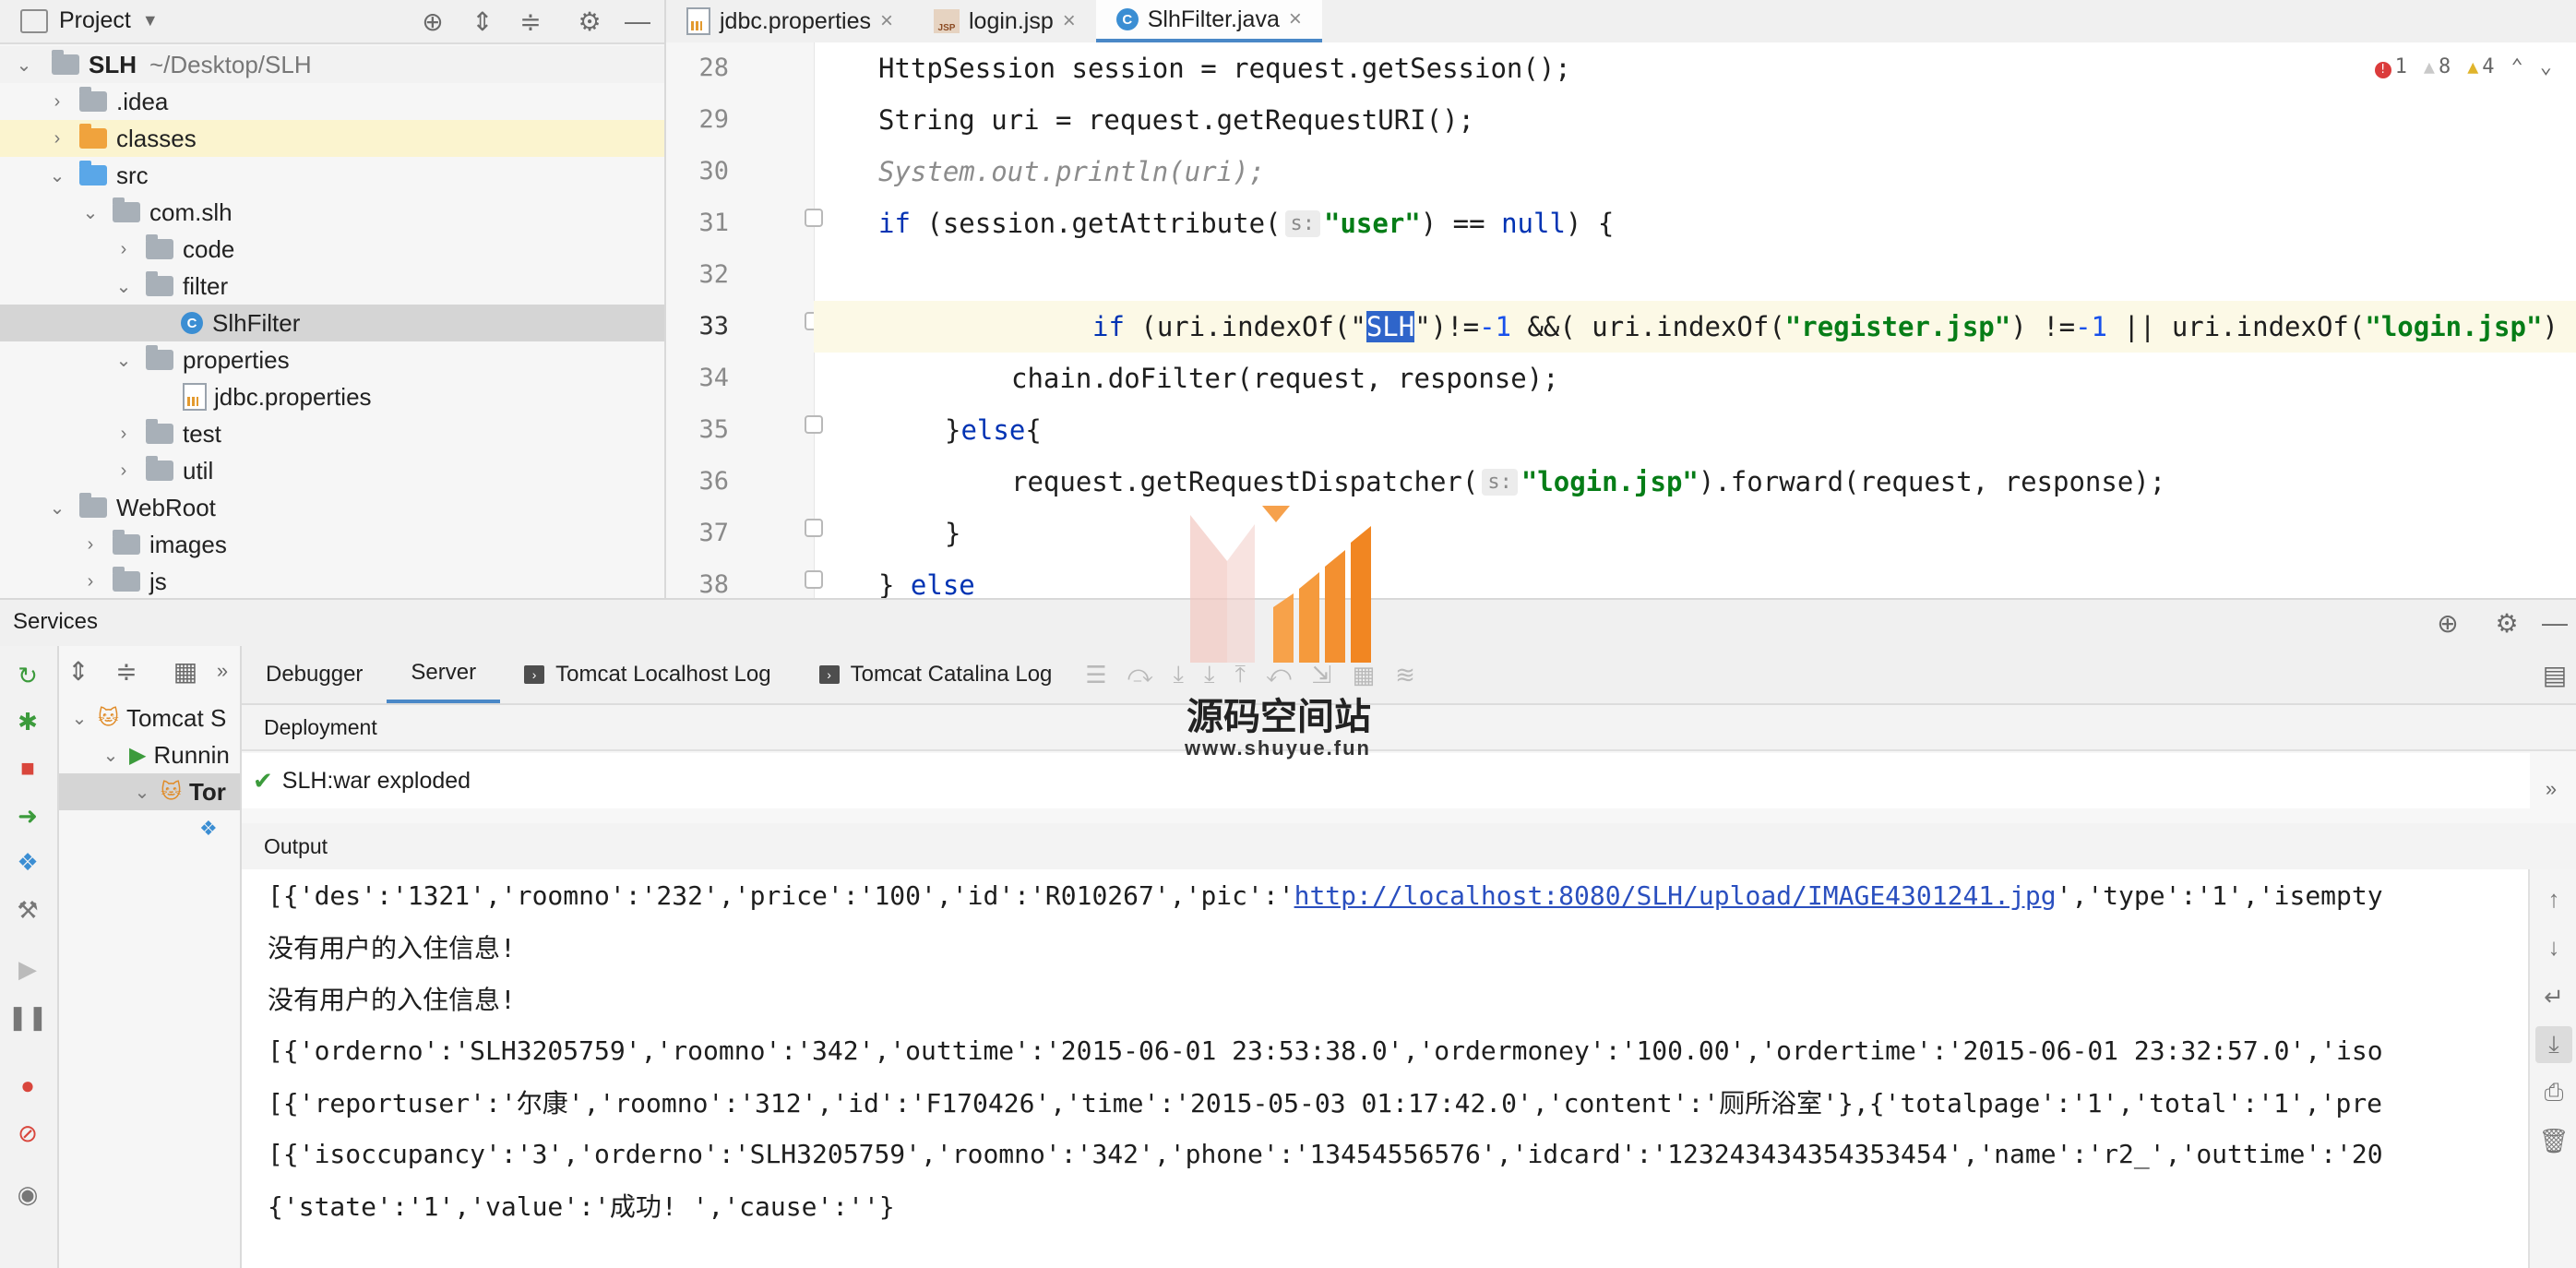 This screenshot has width=2576, height=1268. Describe the element at coordinates (647, 674) in the screenshot. I see `tab-tomcat-localhost-log: › Tomcat Localhost Log` at that location.